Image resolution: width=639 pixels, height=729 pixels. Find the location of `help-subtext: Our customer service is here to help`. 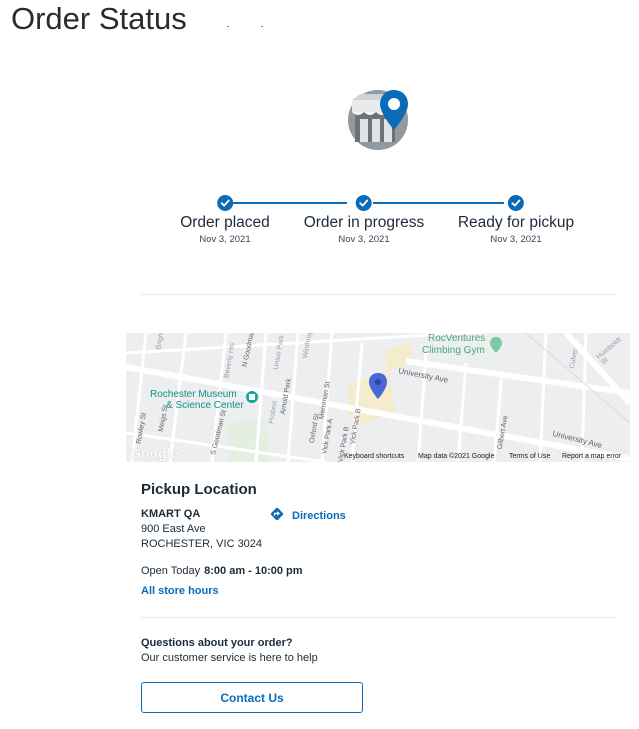

help-subtext: Our customer service is here to help is located at coordinates (229, 658).